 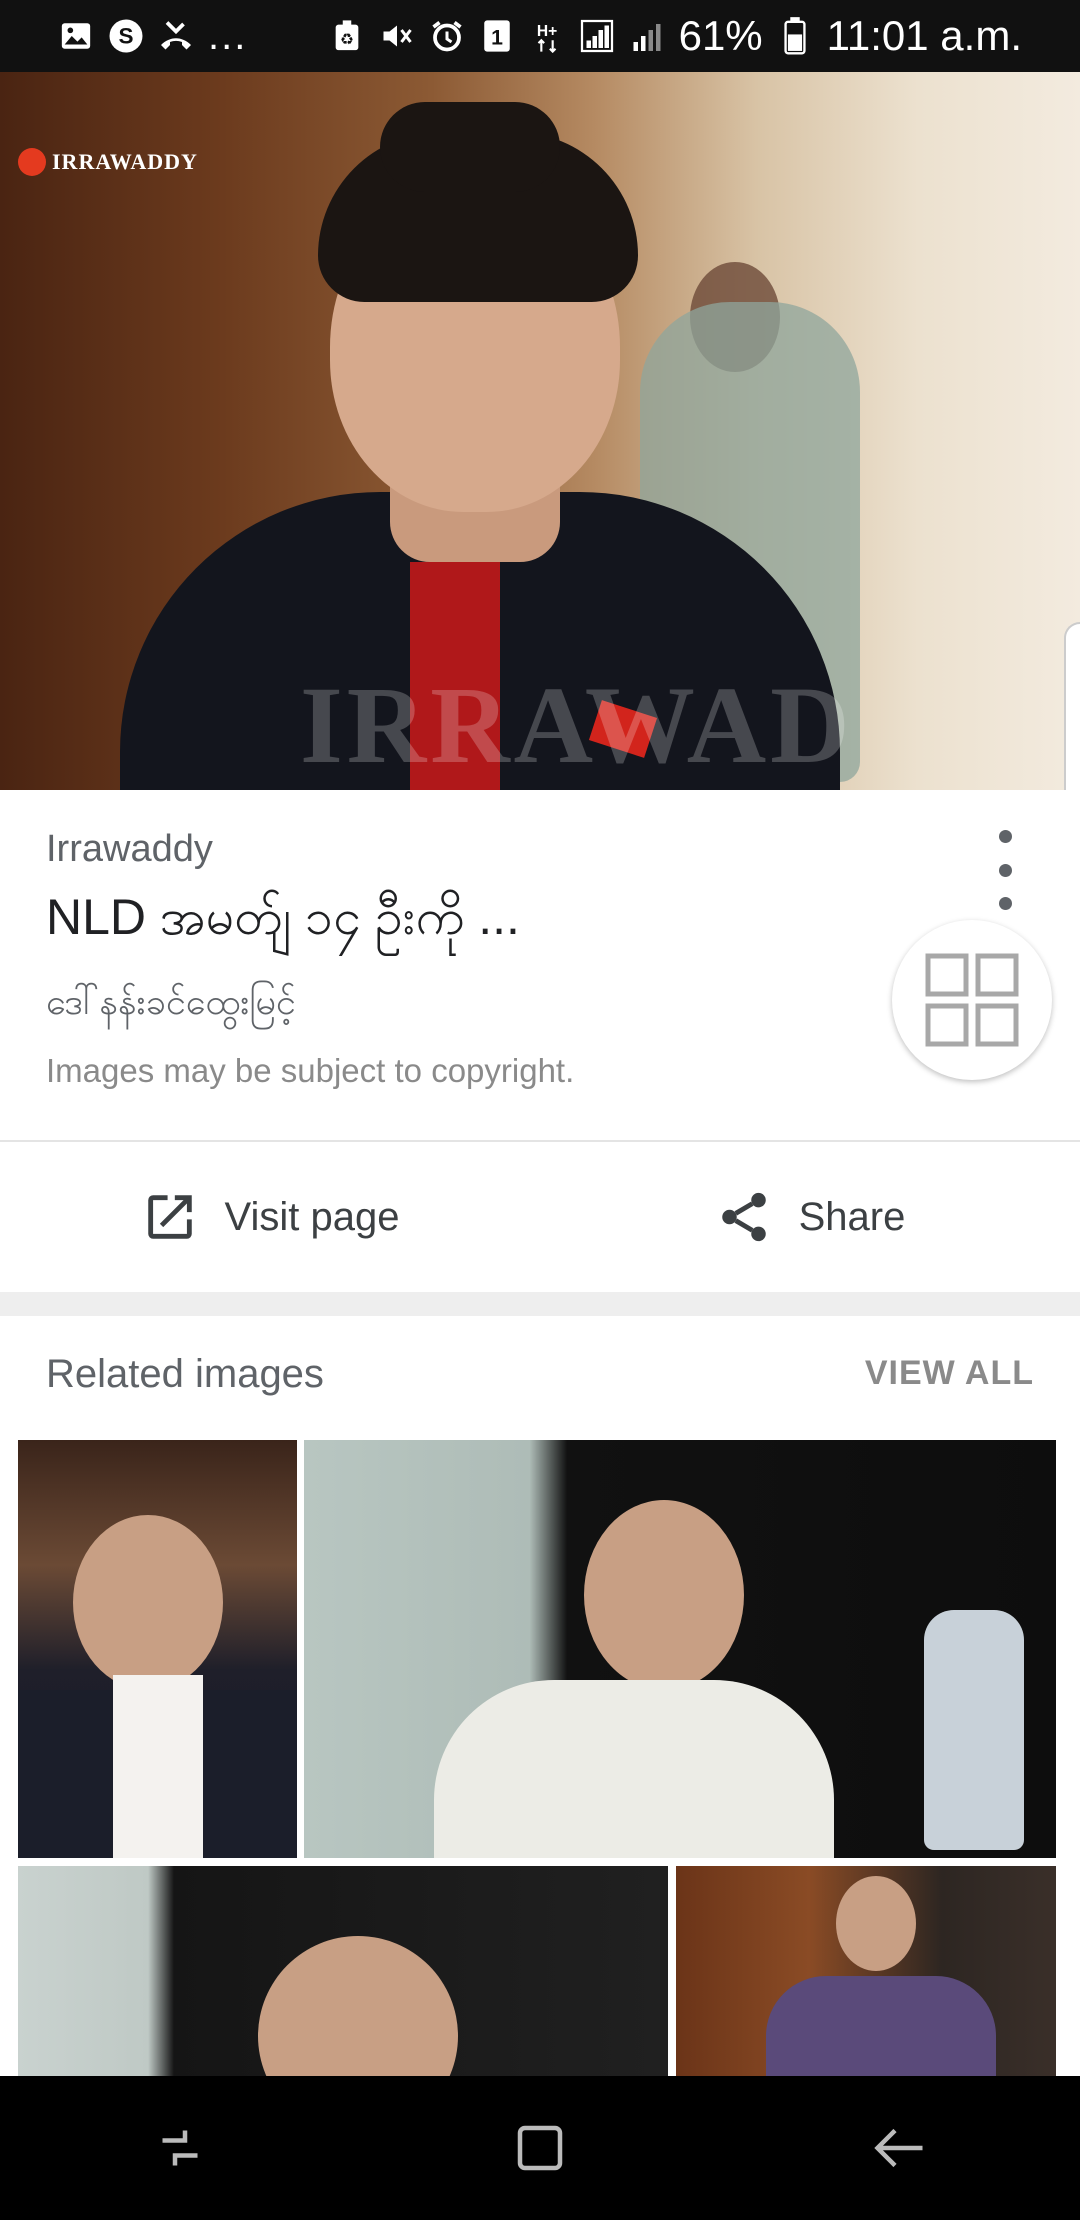 I want to click on visit-page-button: Visit page, so click(x=270, y=1217).